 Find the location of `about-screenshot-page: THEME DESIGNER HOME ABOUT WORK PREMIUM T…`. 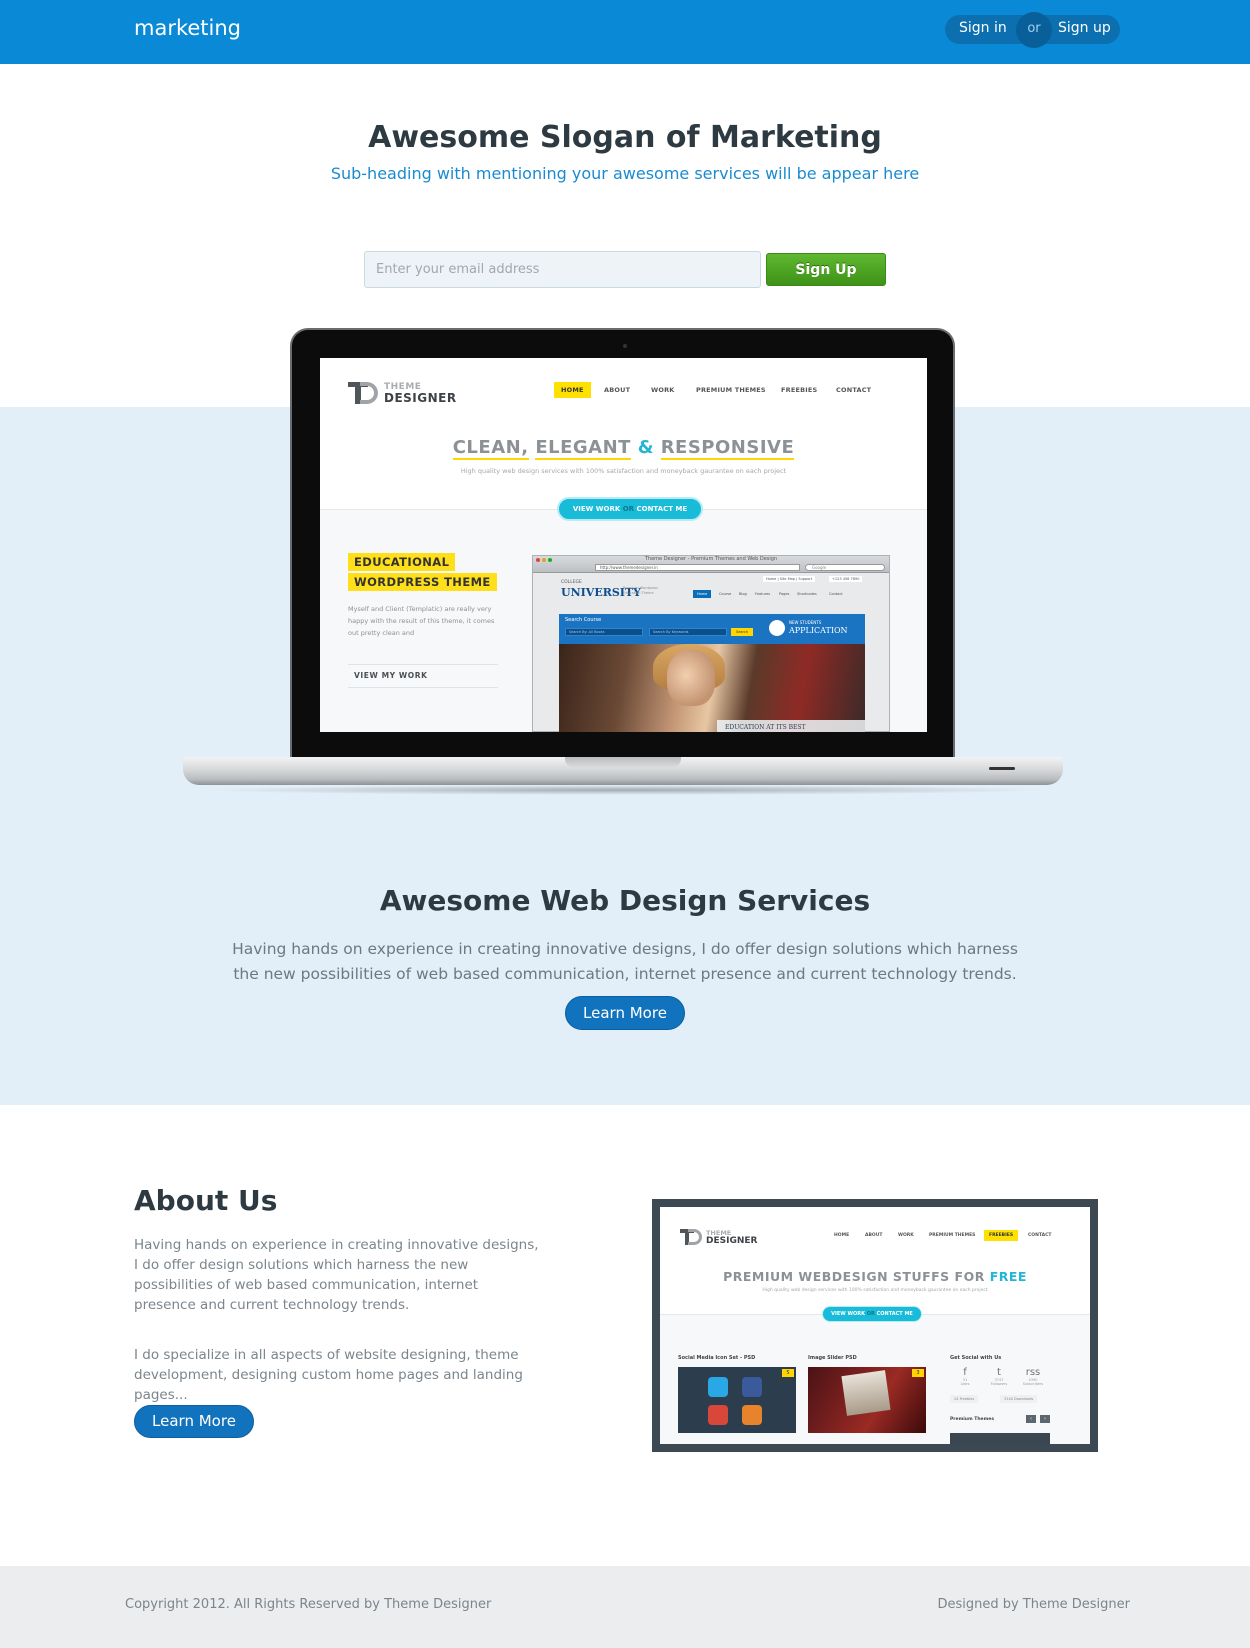

about-screenshot-page: THEME DESIGNER HOME ABOUT WORK PREMIUM T… is located at coordinates (875, 1325).